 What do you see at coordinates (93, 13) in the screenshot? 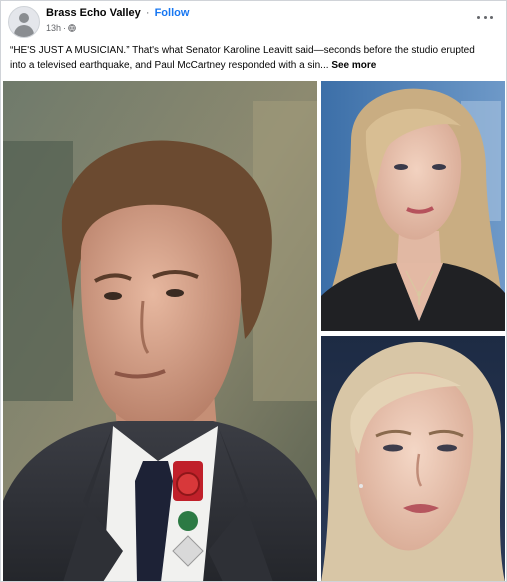
I see `page-name: Brass Echo Valley` at bounding box center [93, 13].